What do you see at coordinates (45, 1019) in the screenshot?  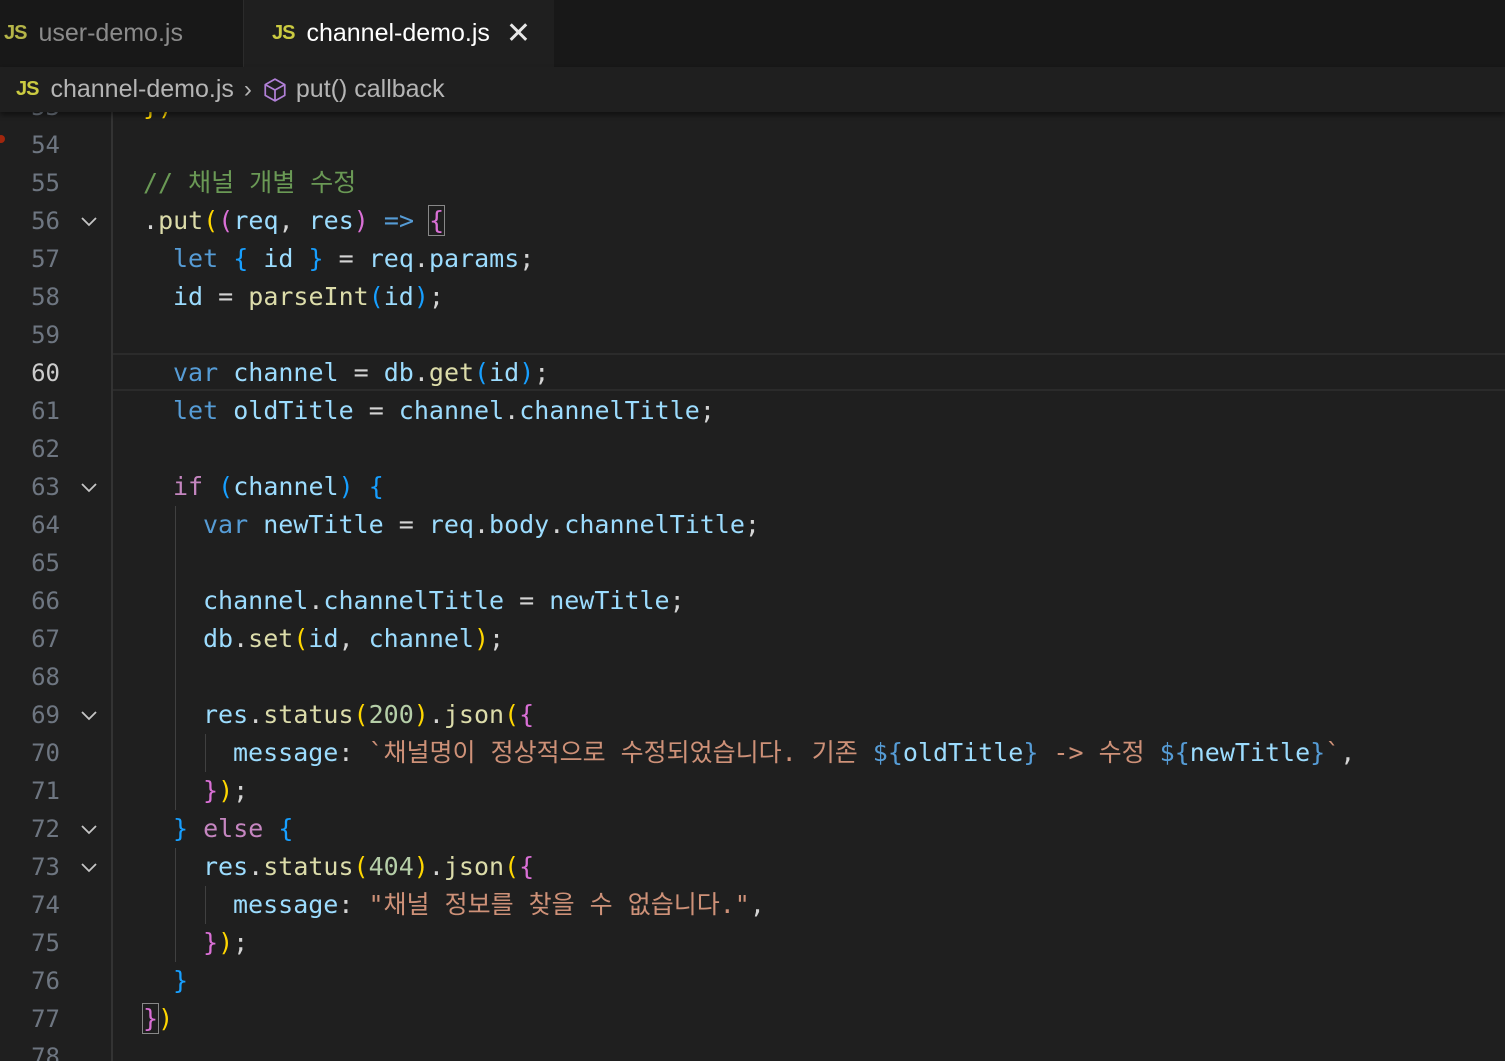 I see `line-number: 77` at bounding box center [45, 1019].